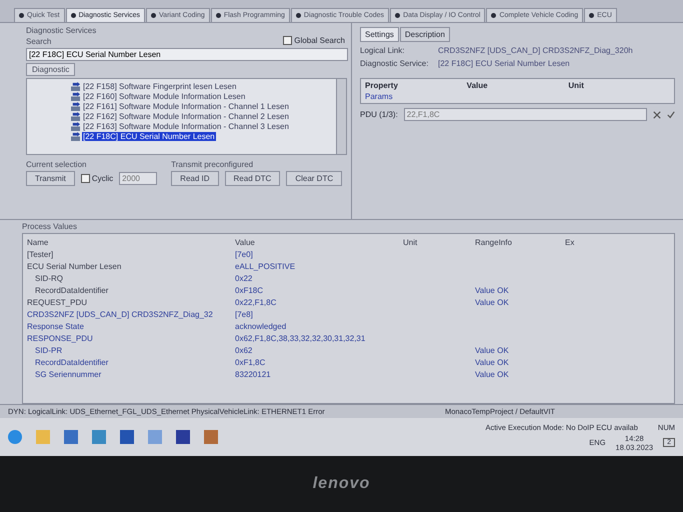 Image resolution: width=683 pixels, height=512 pixels. What do you see at coordinates (61, 30) in the screenshot?
I see `group-title: Diagnostic Services` at bounding box center [61, 30].